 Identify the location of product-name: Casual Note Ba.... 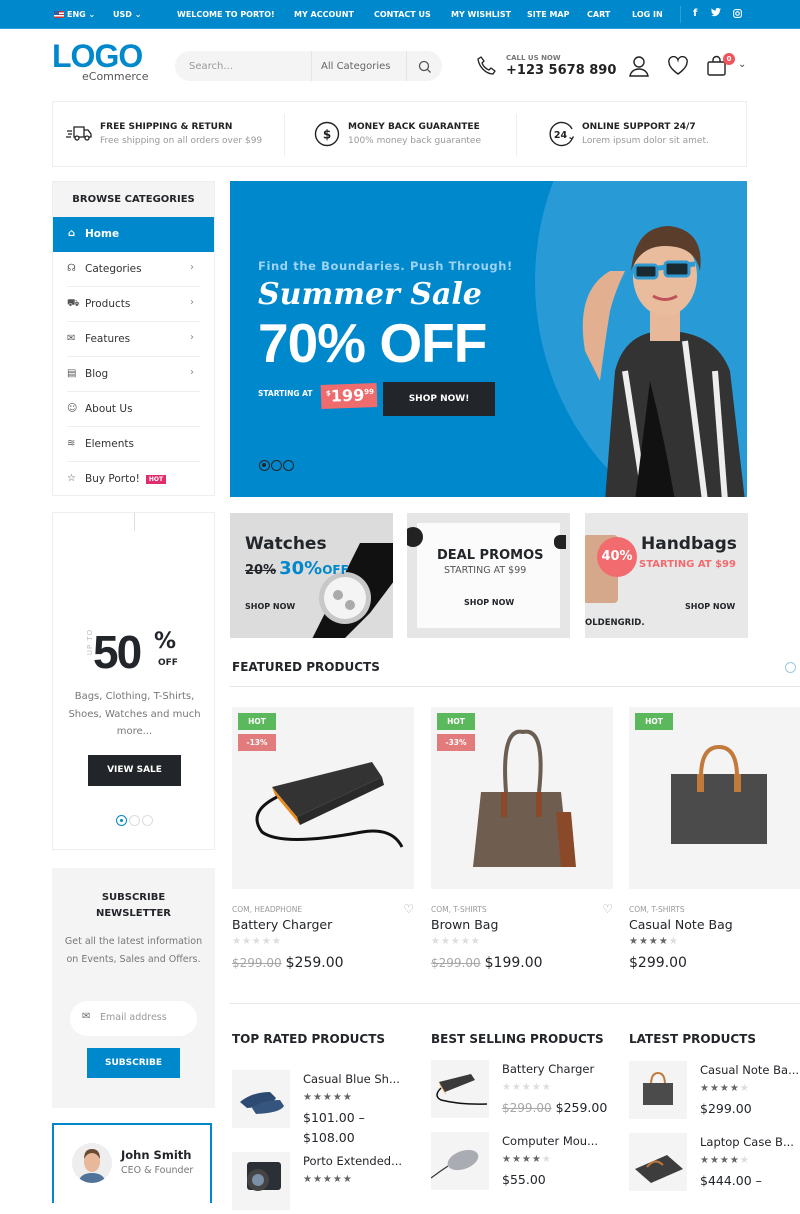
(749, 1070).